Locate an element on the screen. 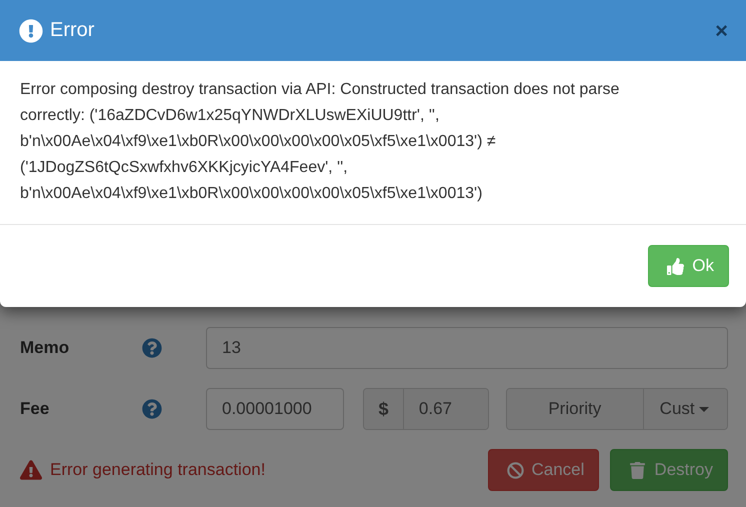 The width and height of the screenshot is (746, 507). error-message: Error generating transaction! is located at coordinates (158, 470).